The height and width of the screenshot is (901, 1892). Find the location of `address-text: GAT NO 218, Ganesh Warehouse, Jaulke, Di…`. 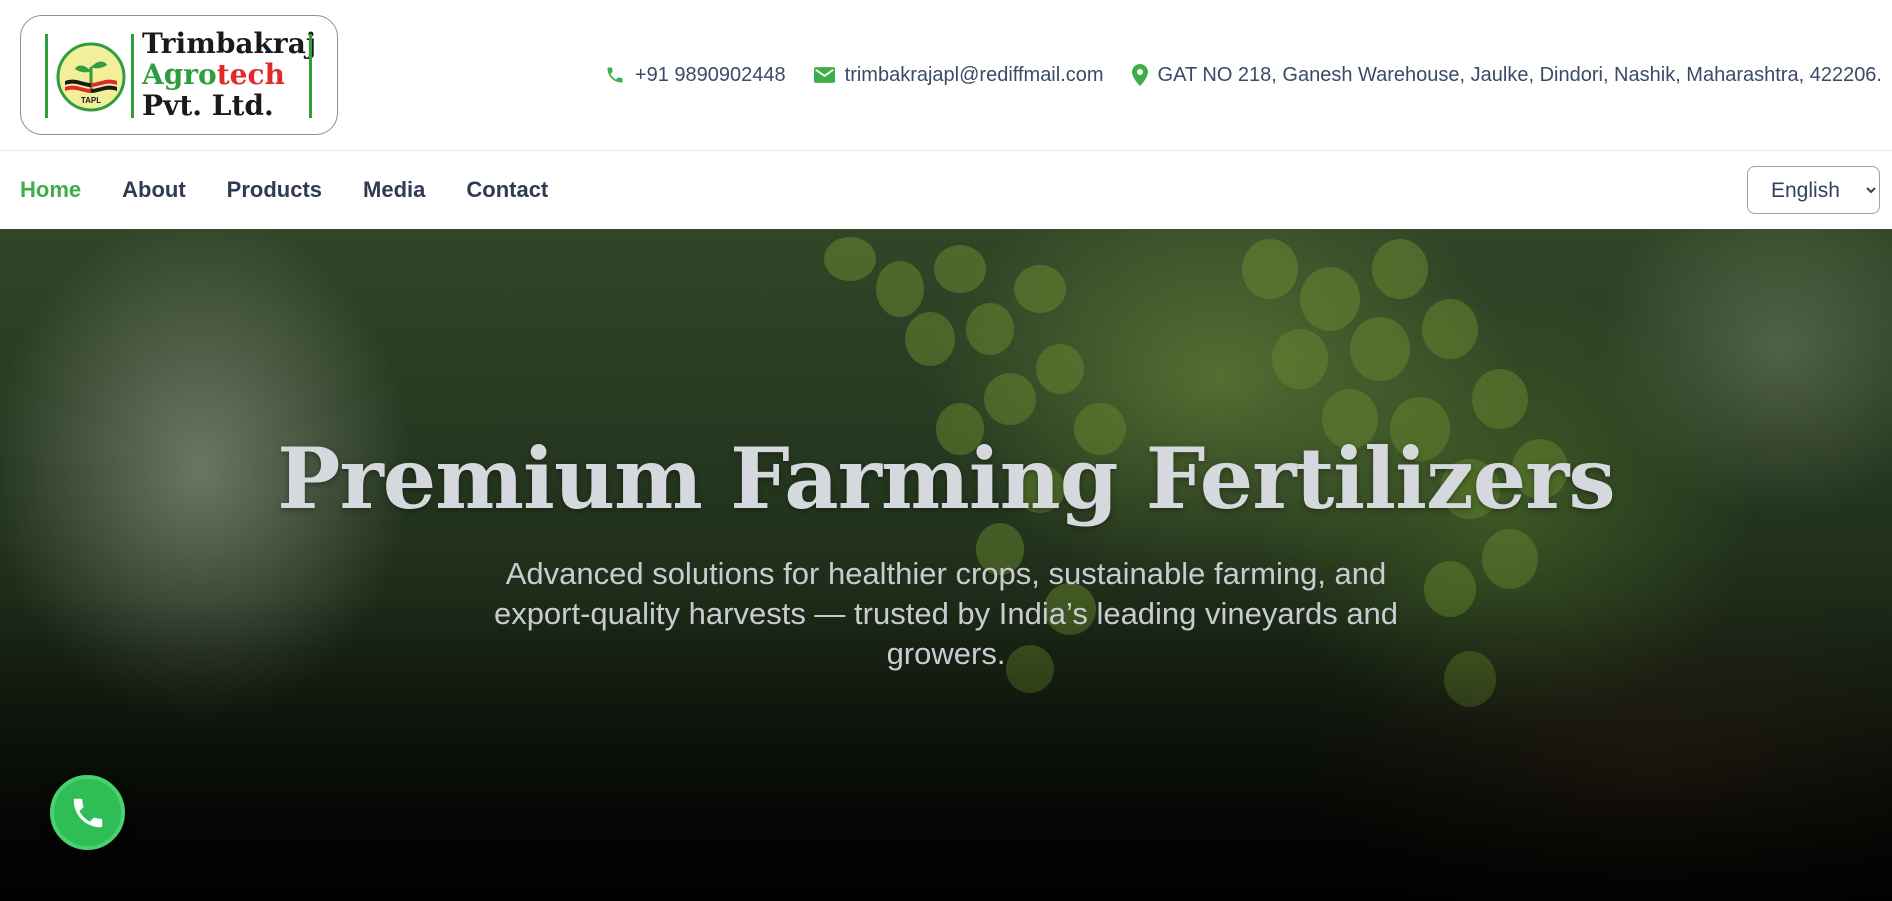

address-text: GAT NO 218, Ganesh Warehouse, Jaulke, Di… is located at coordinates (1519, 74).